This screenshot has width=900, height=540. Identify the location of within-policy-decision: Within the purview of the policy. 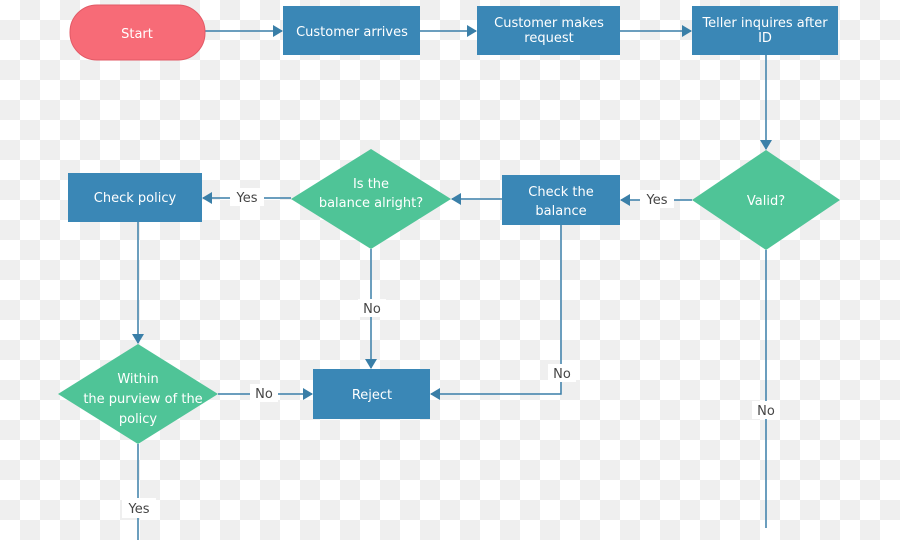
(138, 394).